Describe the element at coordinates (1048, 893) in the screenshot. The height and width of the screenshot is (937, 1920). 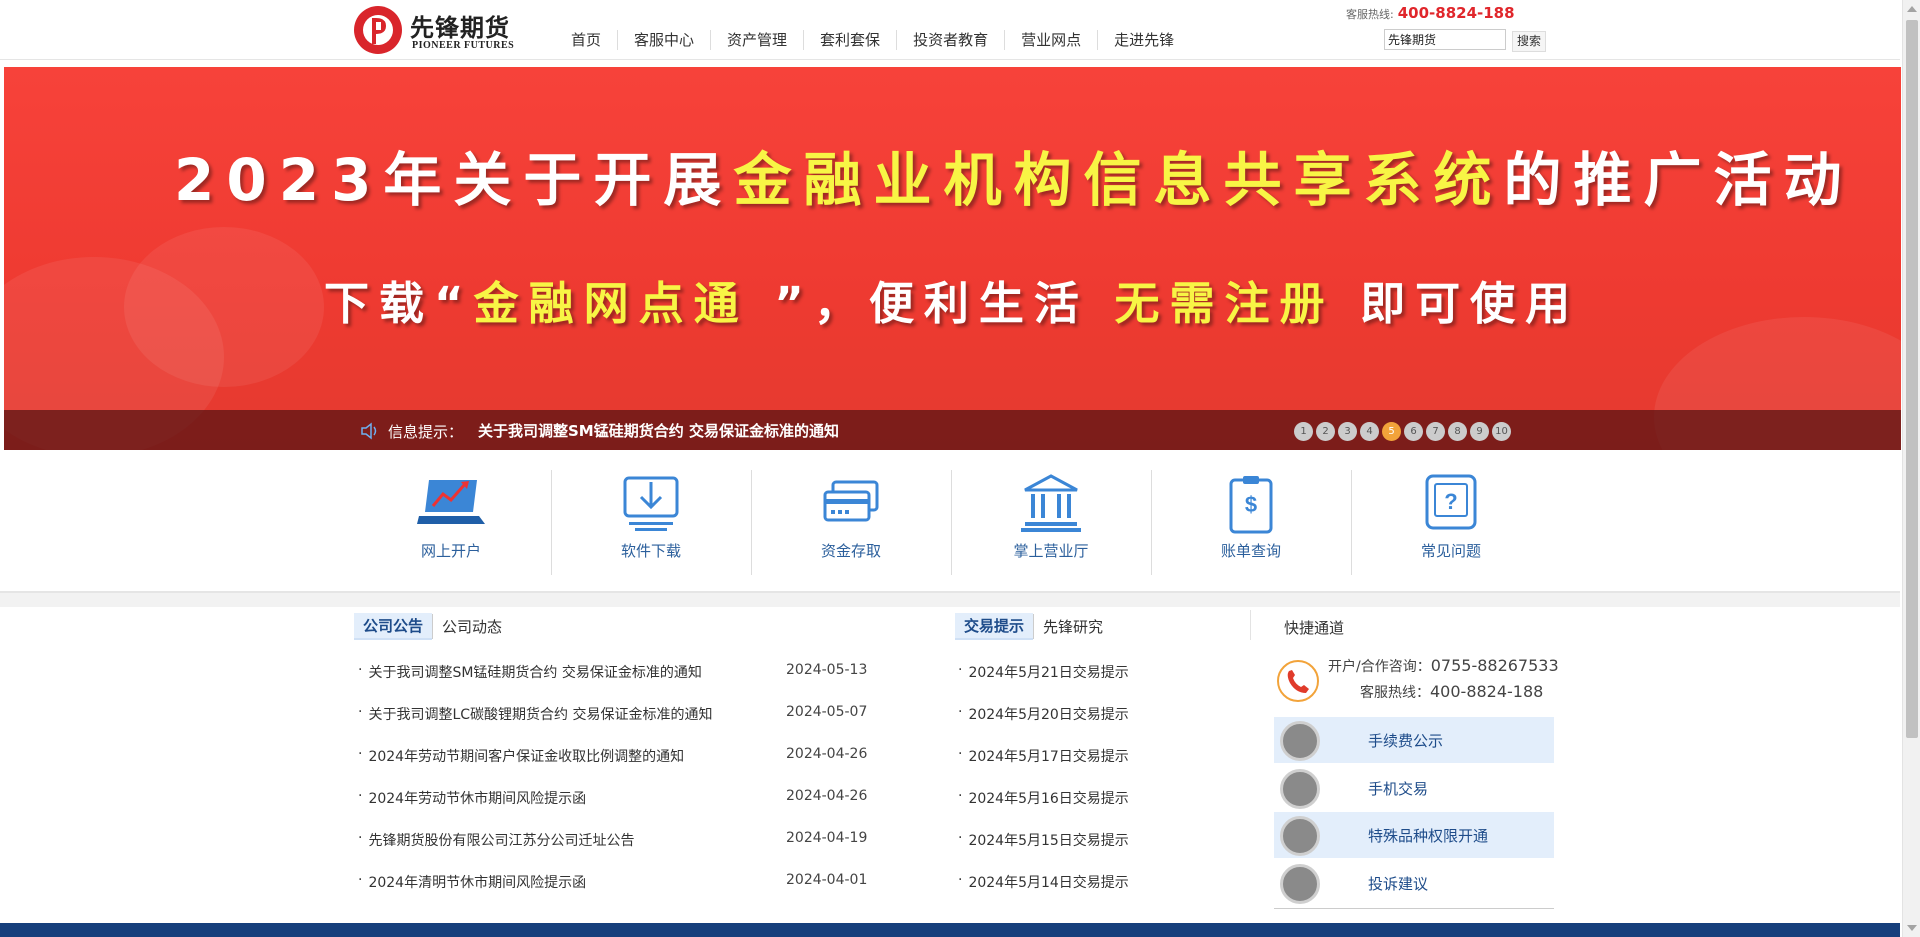
I see `news-title: 2024年5月14日交易提示` at that location.